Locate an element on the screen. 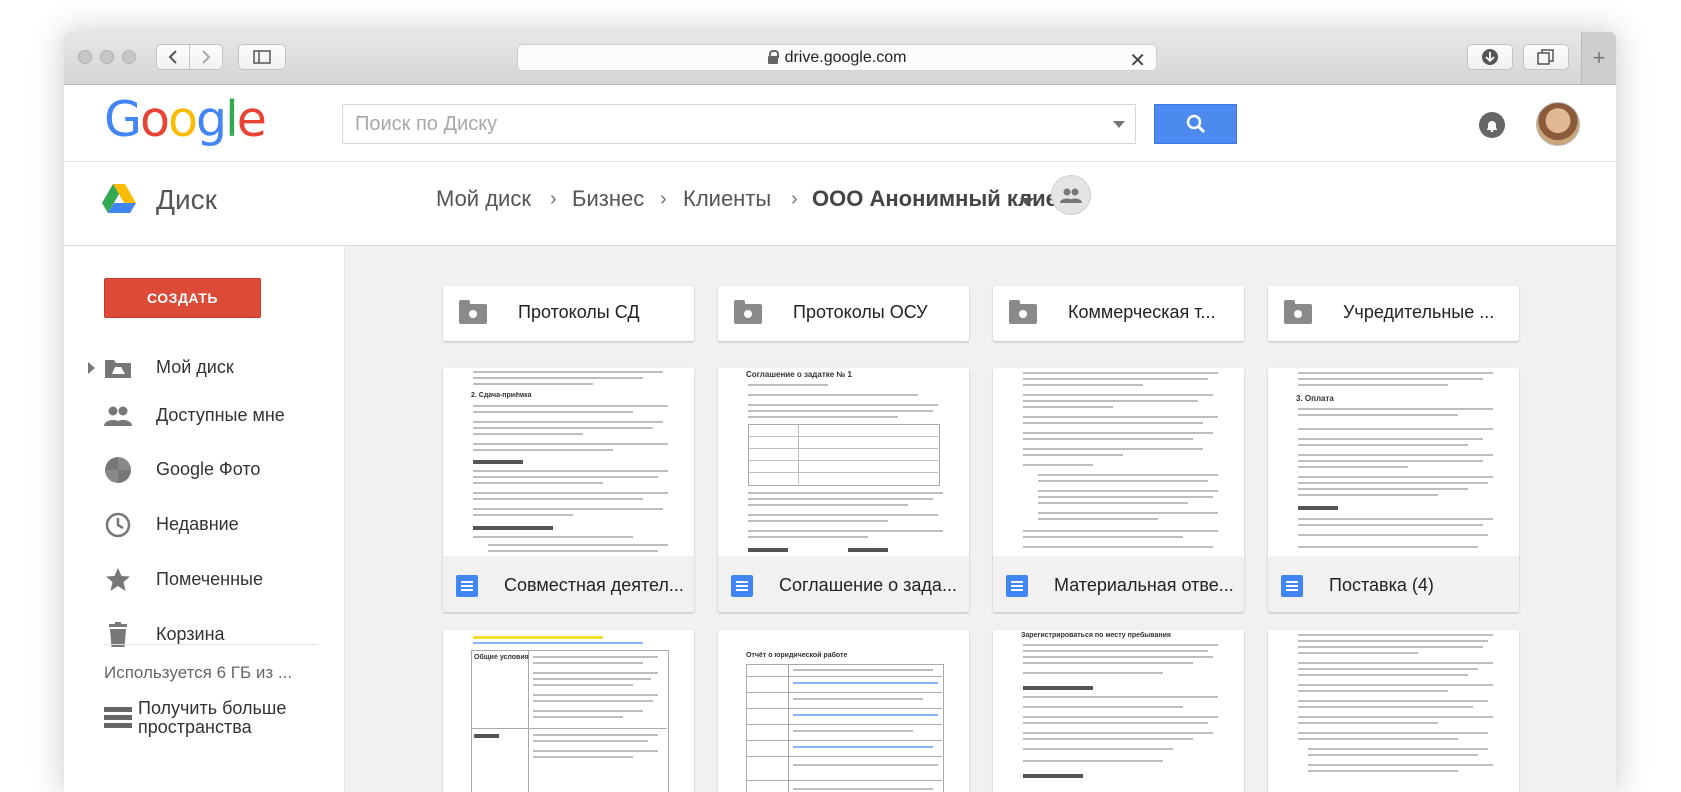 Image resolution: width=1681 pixels, height=792 pixels. drive-folder-icon is located at coordinates (118, 368).